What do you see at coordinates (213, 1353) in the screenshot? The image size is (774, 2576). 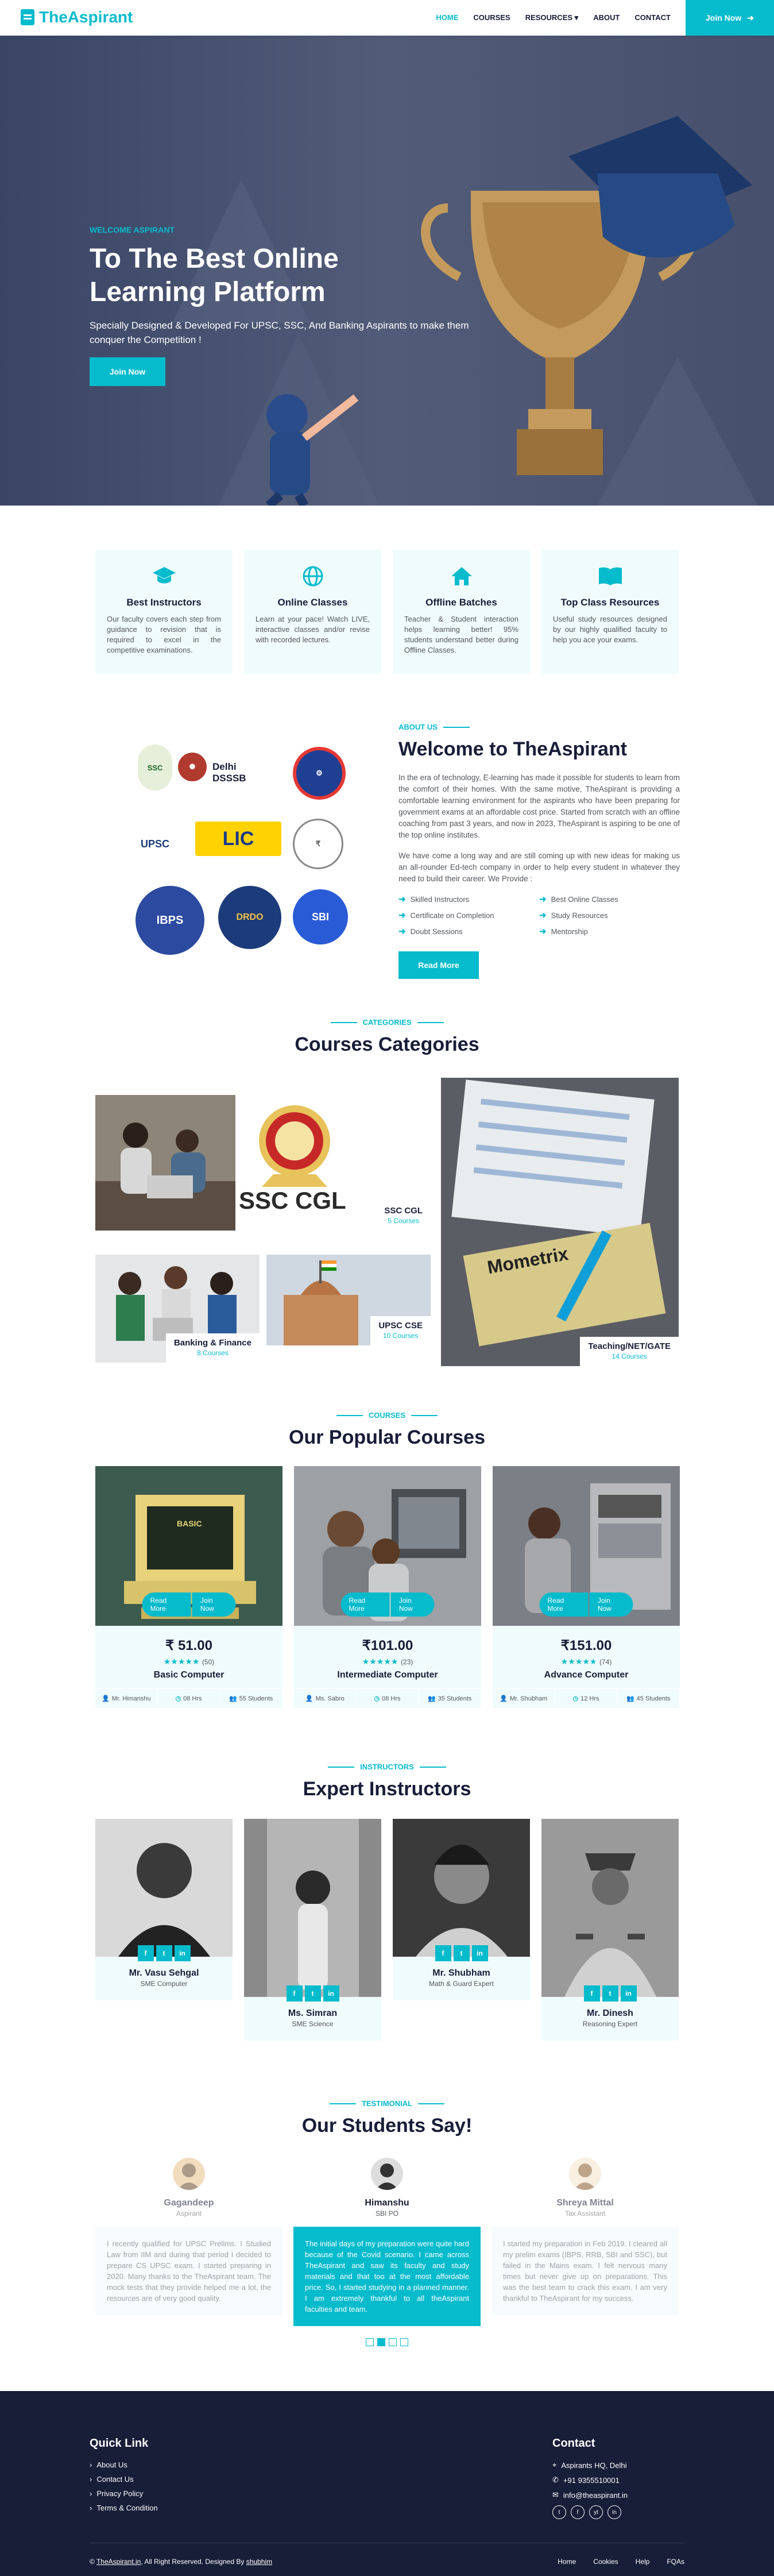 I see `category-count: 8 Courses` at bounding box center [213, 1353].